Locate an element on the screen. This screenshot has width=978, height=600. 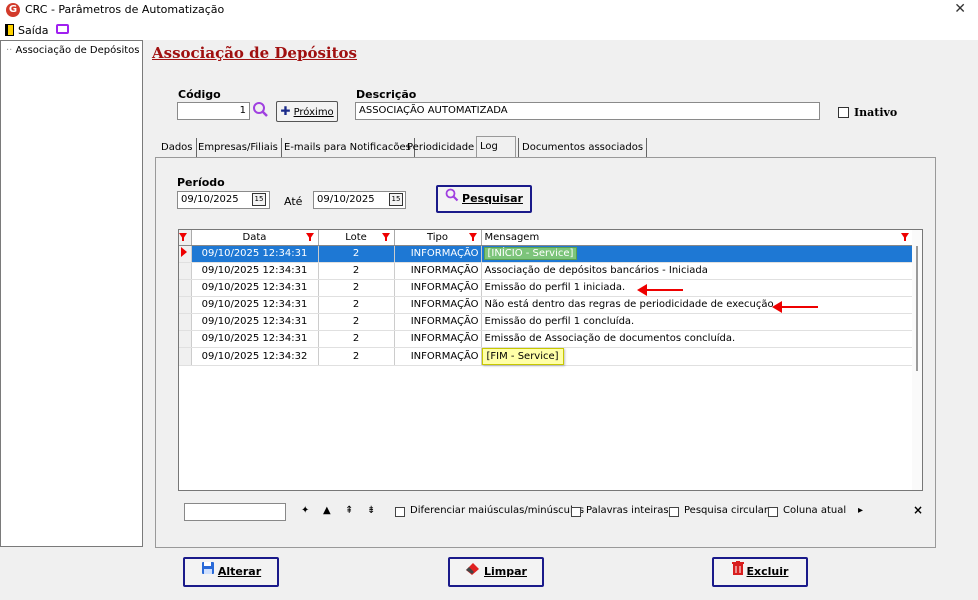
descricao-input: ASSOCIAÇÃO AUTOMATIZADA is located at coordinates (587, 111).